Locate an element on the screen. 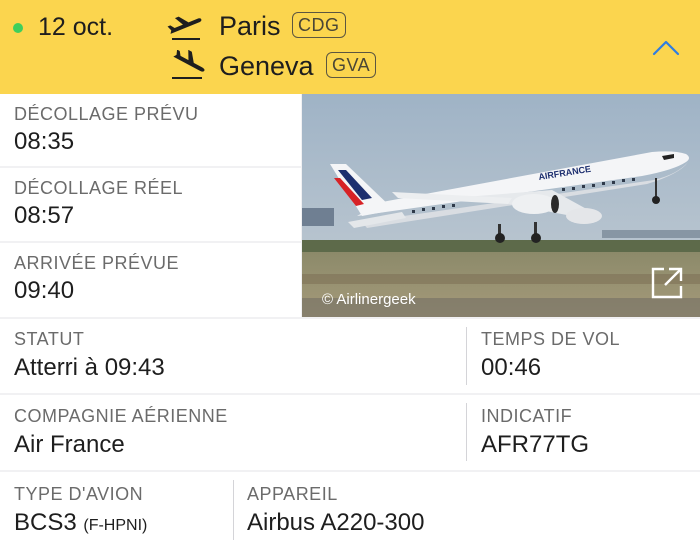 This screenshot has height=549, width=700. aircraft-label: APPAREIL is located at coordinates (292, 494).